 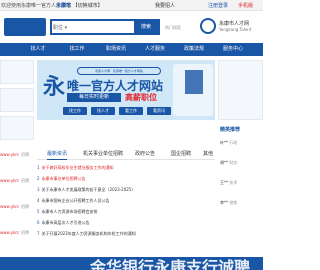 I want to click on nav-item: 找人才, so click(x=38, y=49).